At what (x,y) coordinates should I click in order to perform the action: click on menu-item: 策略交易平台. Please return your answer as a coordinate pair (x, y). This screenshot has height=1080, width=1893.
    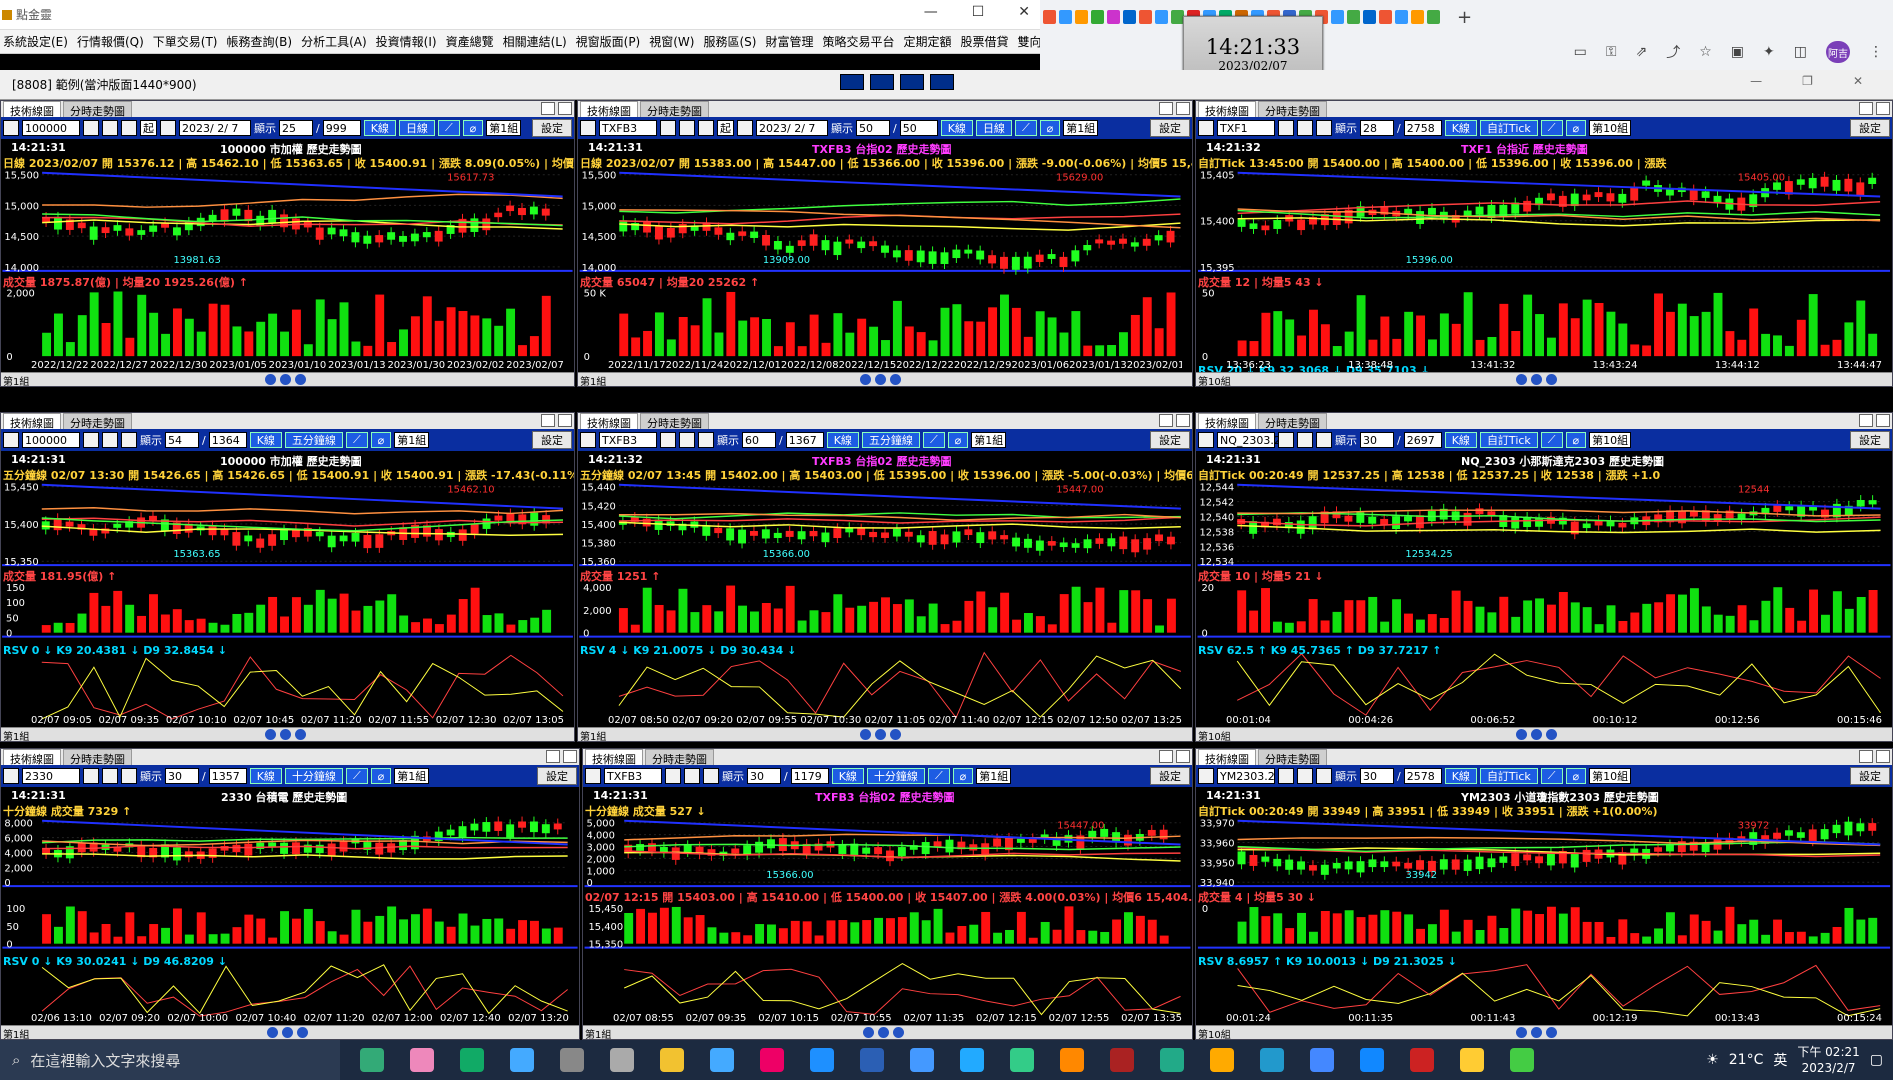
    Looking at the image, I should click on (858, 41).